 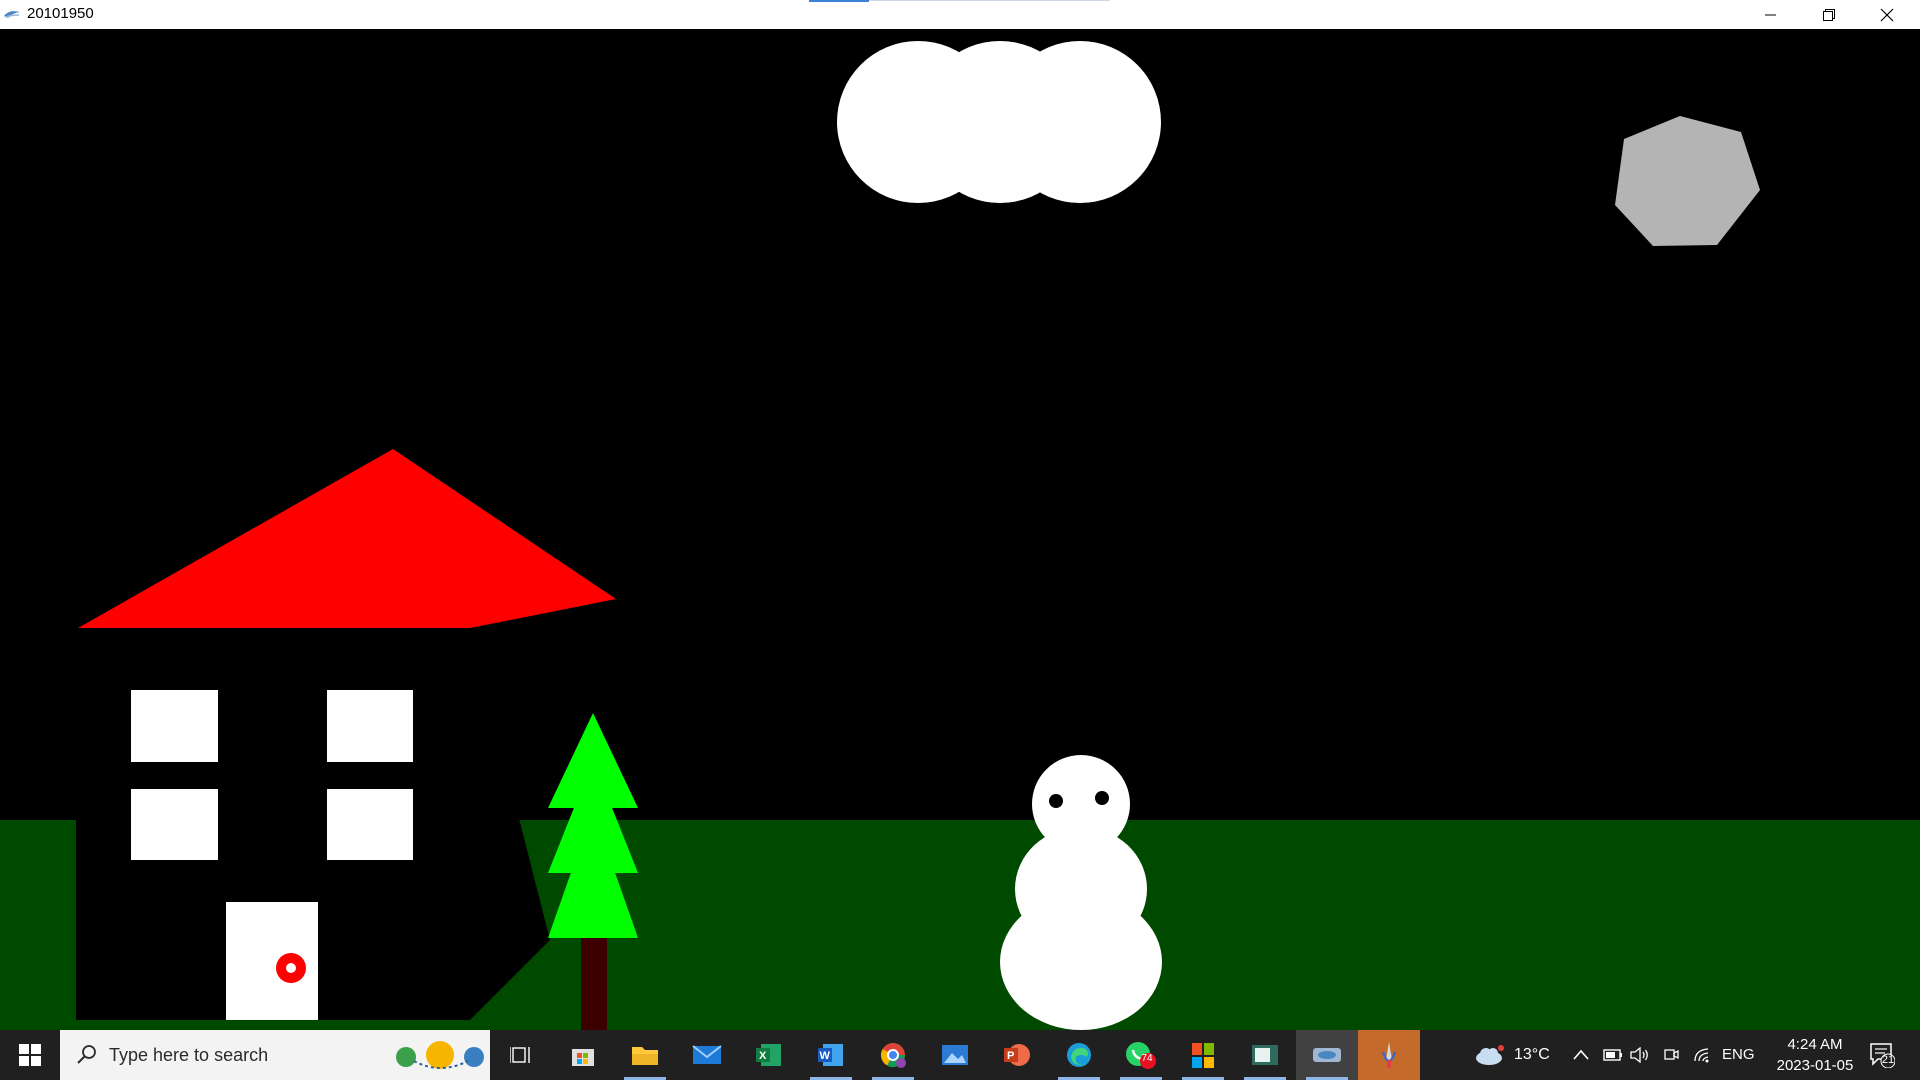 What do you see at coordinates (370, 726) in the screenshot?
I see `window-top-right` at bounding box center [370, 726].